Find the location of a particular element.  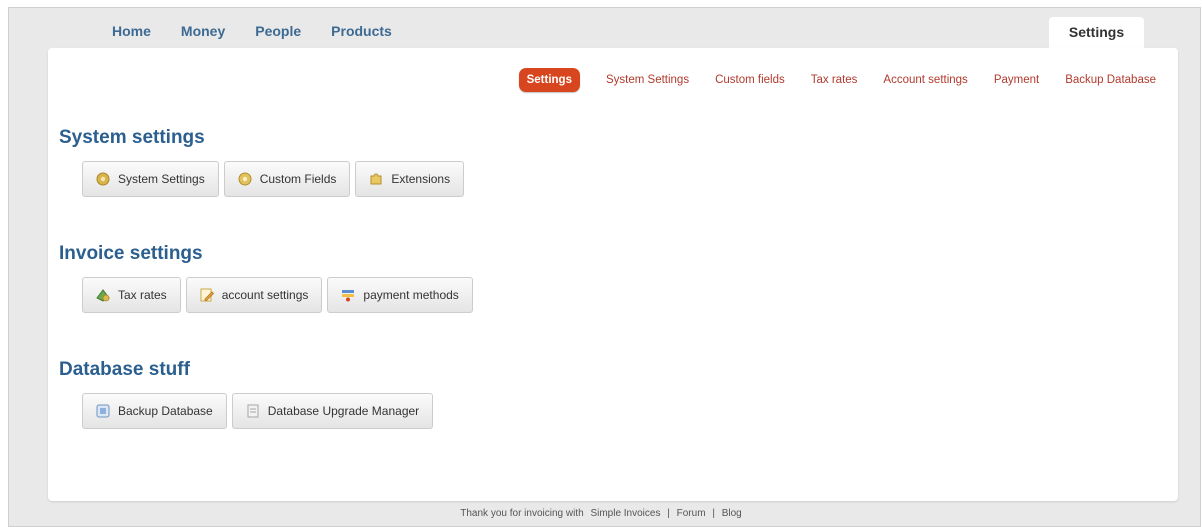

button-label: Extensions is located at coordinates (421, 179).